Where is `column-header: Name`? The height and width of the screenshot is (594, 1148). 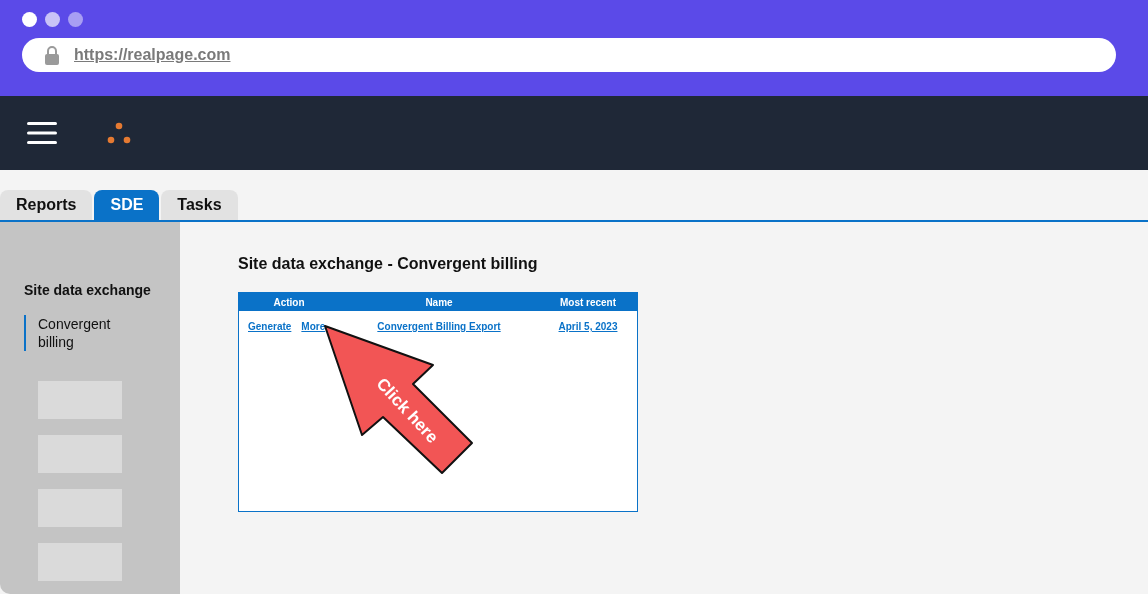
column-header: Name is located at coordinates (439, 302).